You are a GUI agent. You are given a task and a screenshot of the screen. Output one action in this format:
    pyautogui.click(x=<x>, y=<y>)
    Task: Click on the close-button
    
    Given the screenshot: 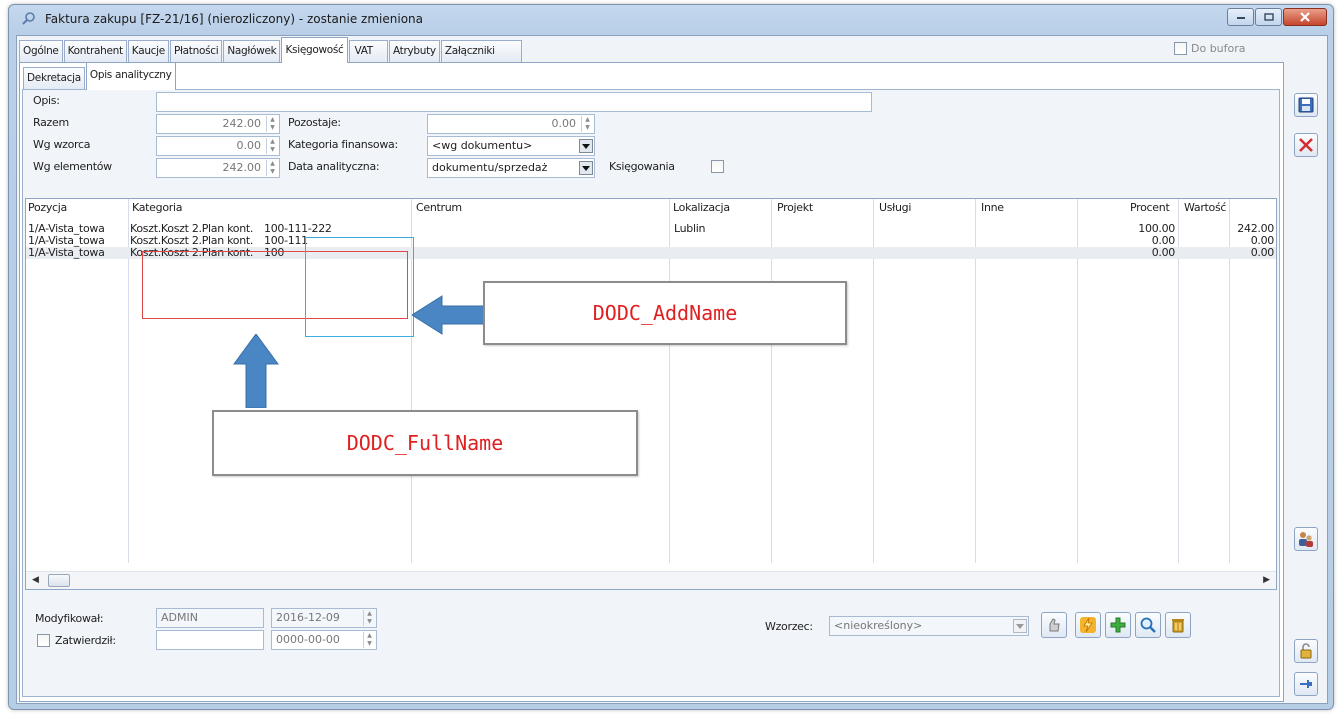 What is the action you would take?
    pyautogui.click(x=1305, y=17)
    